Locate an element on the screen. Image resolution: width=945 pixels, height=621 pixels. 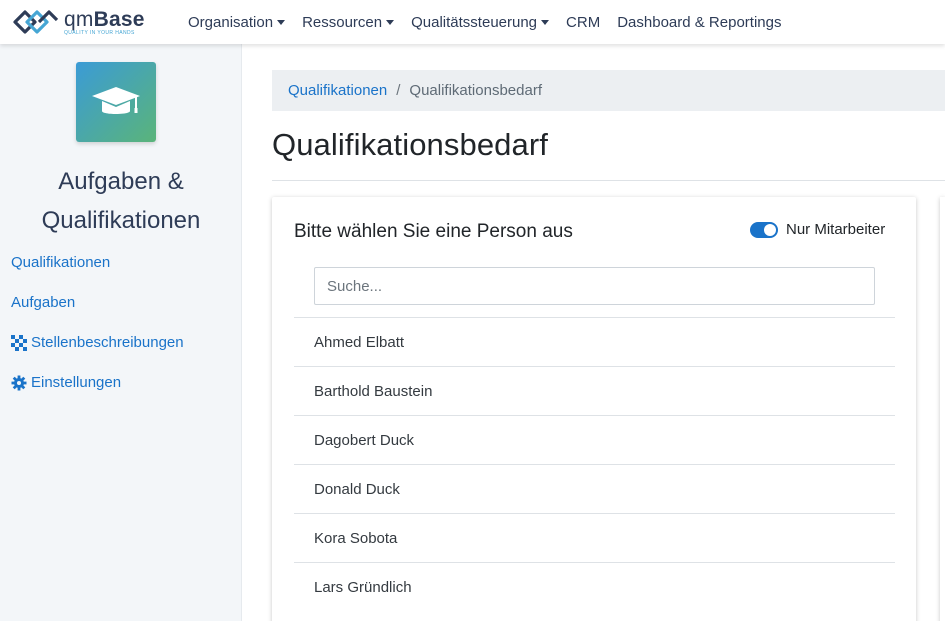
title-divider is located at coordinates (608, 180).